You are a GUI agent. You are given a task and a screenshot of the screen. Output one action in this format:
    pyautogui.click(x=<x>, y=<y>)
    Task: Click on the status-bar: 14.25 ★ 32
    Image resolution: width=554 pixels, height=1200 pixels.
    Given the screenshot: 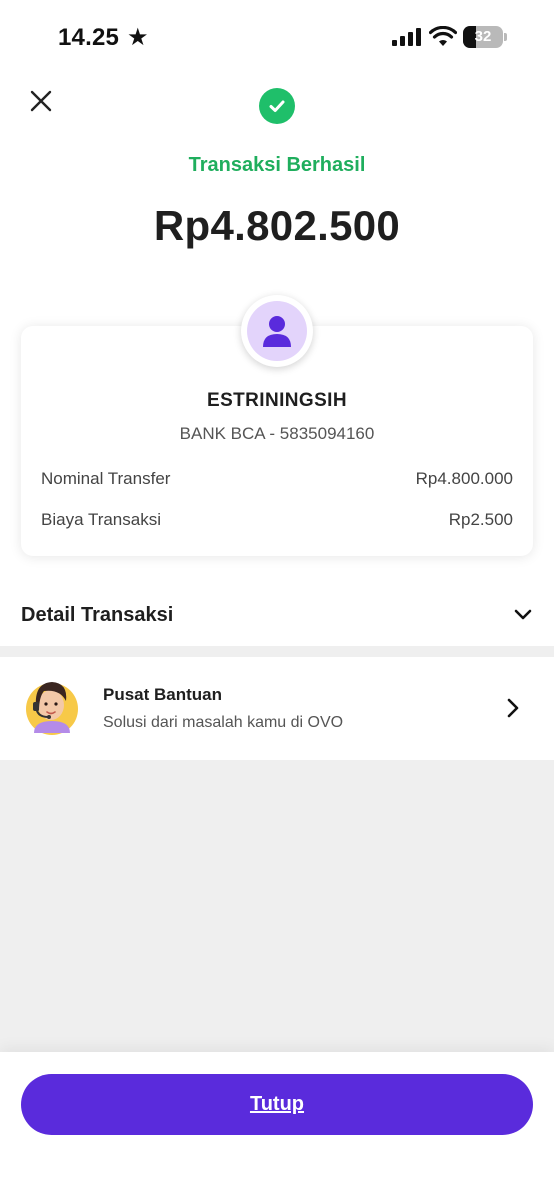 What is the action you would take?
    pyautogui.click(x=277, y=38)
    